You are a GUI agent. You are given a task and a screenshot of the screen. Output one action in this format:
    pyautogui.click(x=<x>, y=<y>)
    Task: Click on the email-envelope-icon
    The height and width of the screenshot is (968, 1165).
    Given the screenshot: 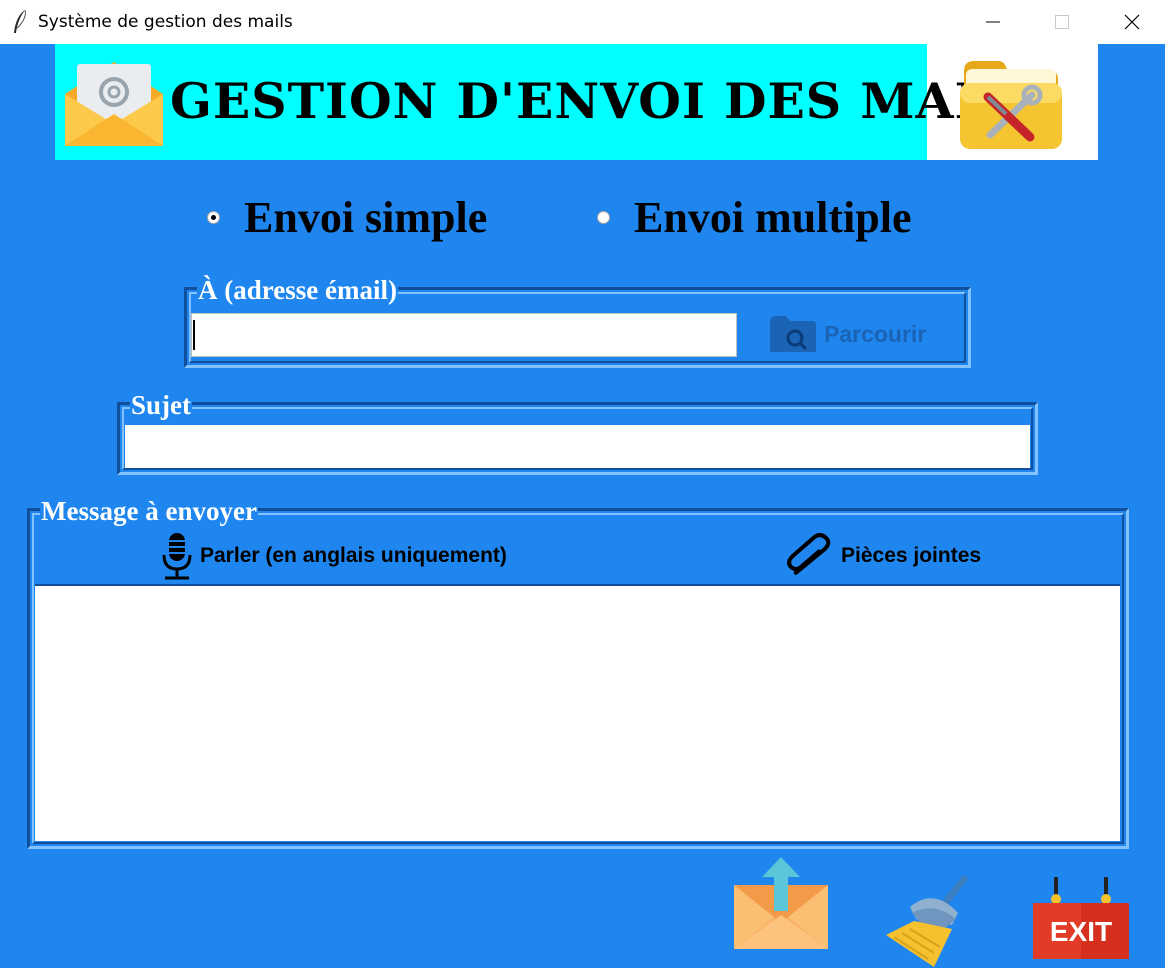 What is the action you would take?
    pyautogui.click(x=114, y=104)
    